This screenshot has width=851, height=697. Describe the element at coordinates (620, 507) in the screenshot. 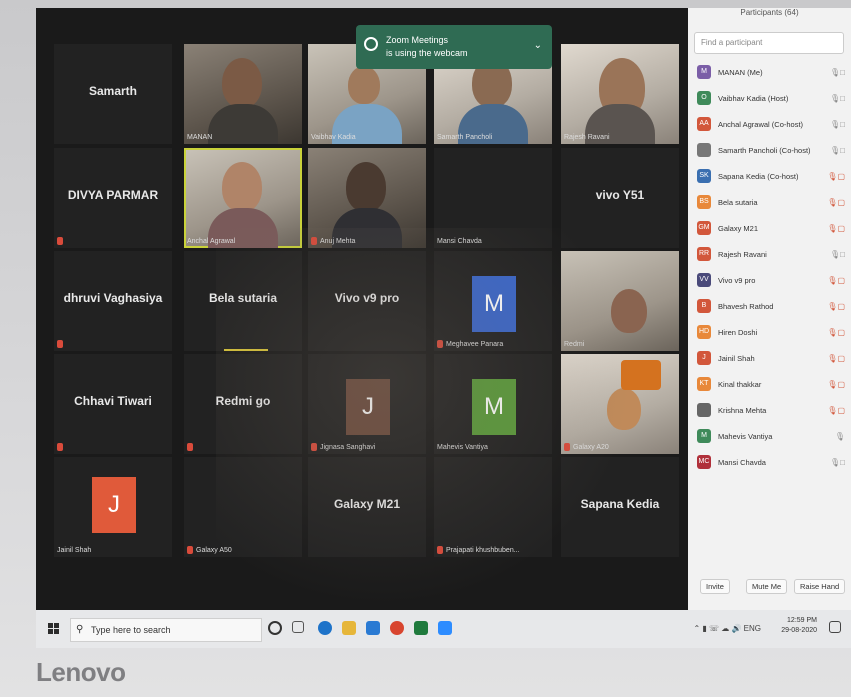

I see `tile-sapana: Sapana Kedia` at that location.